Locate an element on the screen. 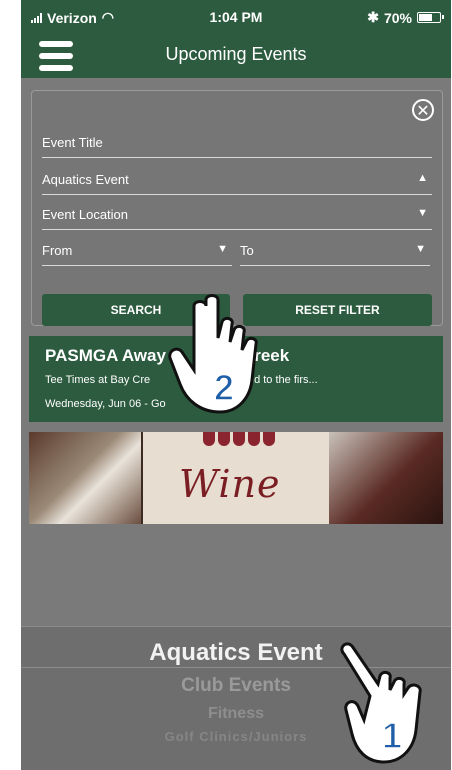 The height and width of the screenshot is (770, 452). wine-glass-photo is located at coordinates (386, 478).